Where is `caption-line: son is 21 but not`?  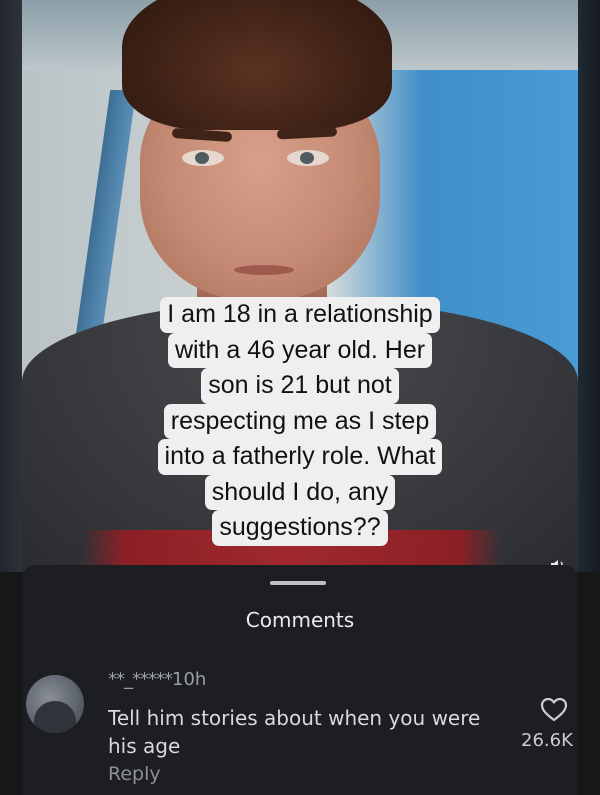
caption-line: son is 21 but not is located at coordinates (300, 386).